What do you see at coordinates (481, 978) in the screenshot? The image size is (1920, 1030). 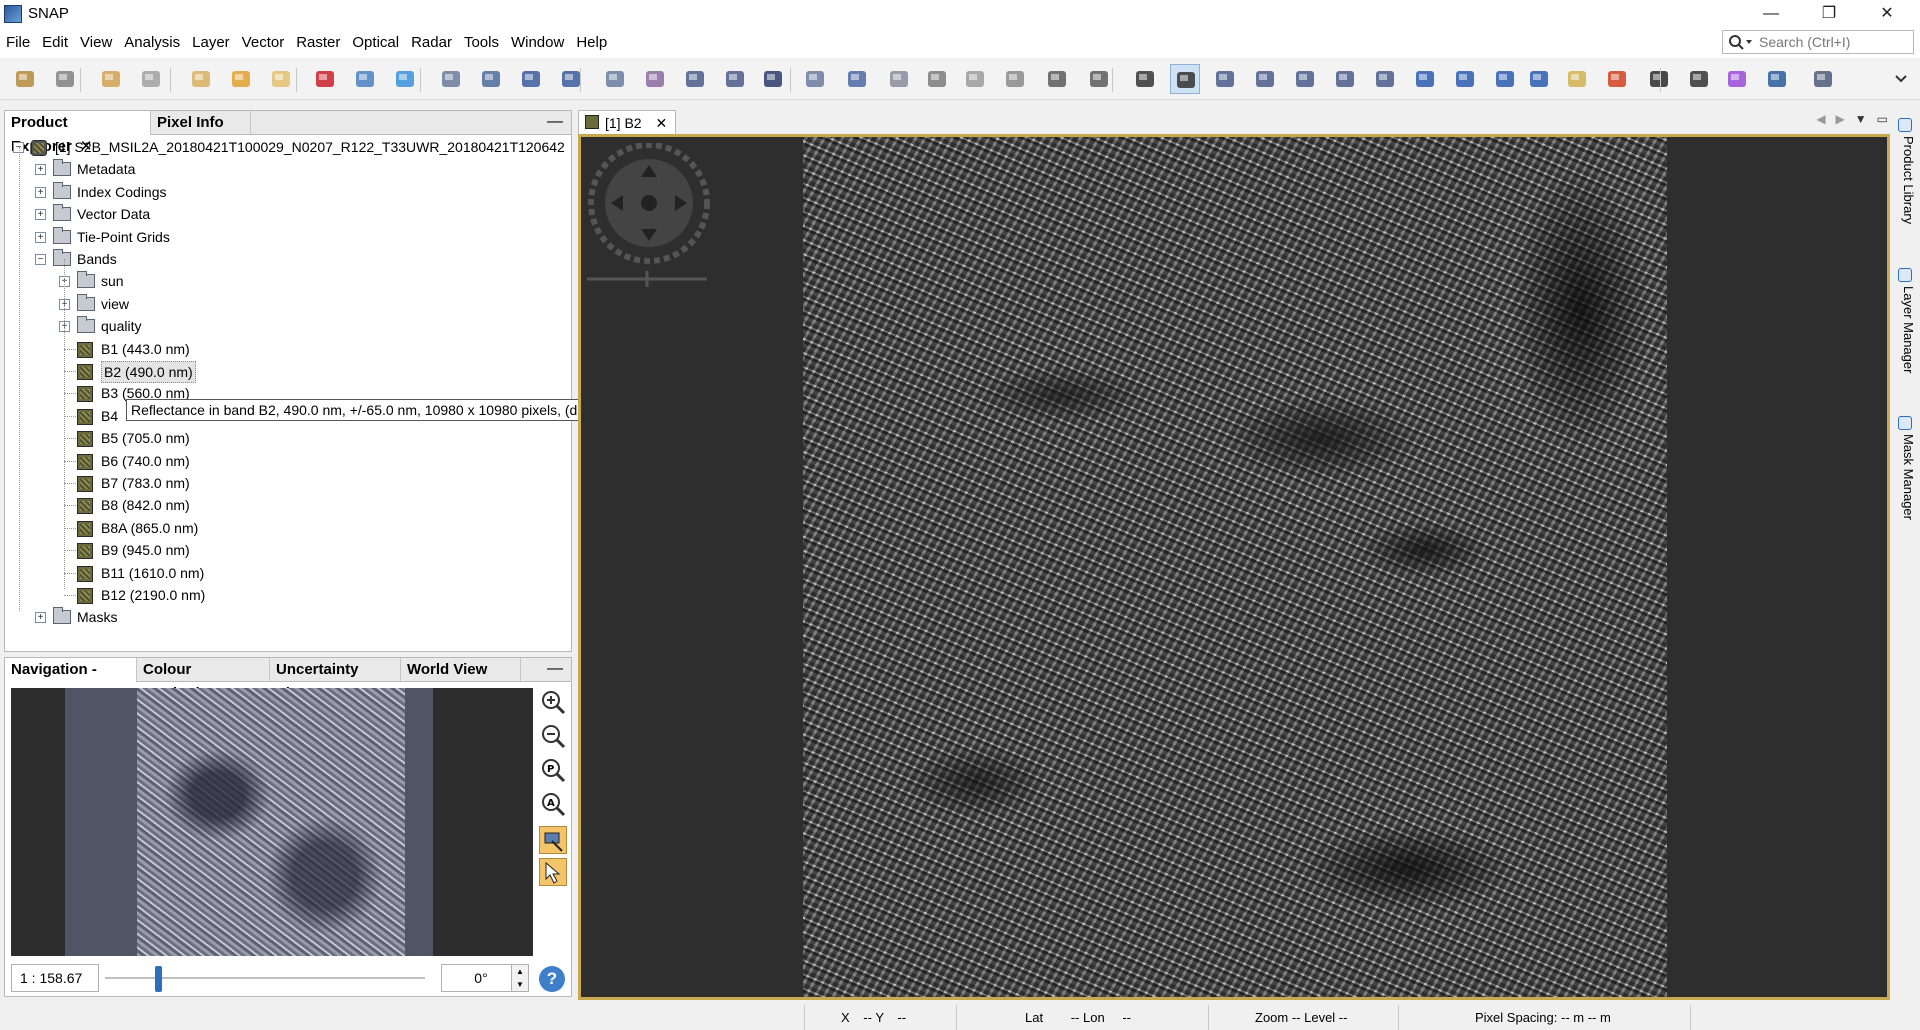 I see `rotation-field: 0°` at bounding box center [481, 978].